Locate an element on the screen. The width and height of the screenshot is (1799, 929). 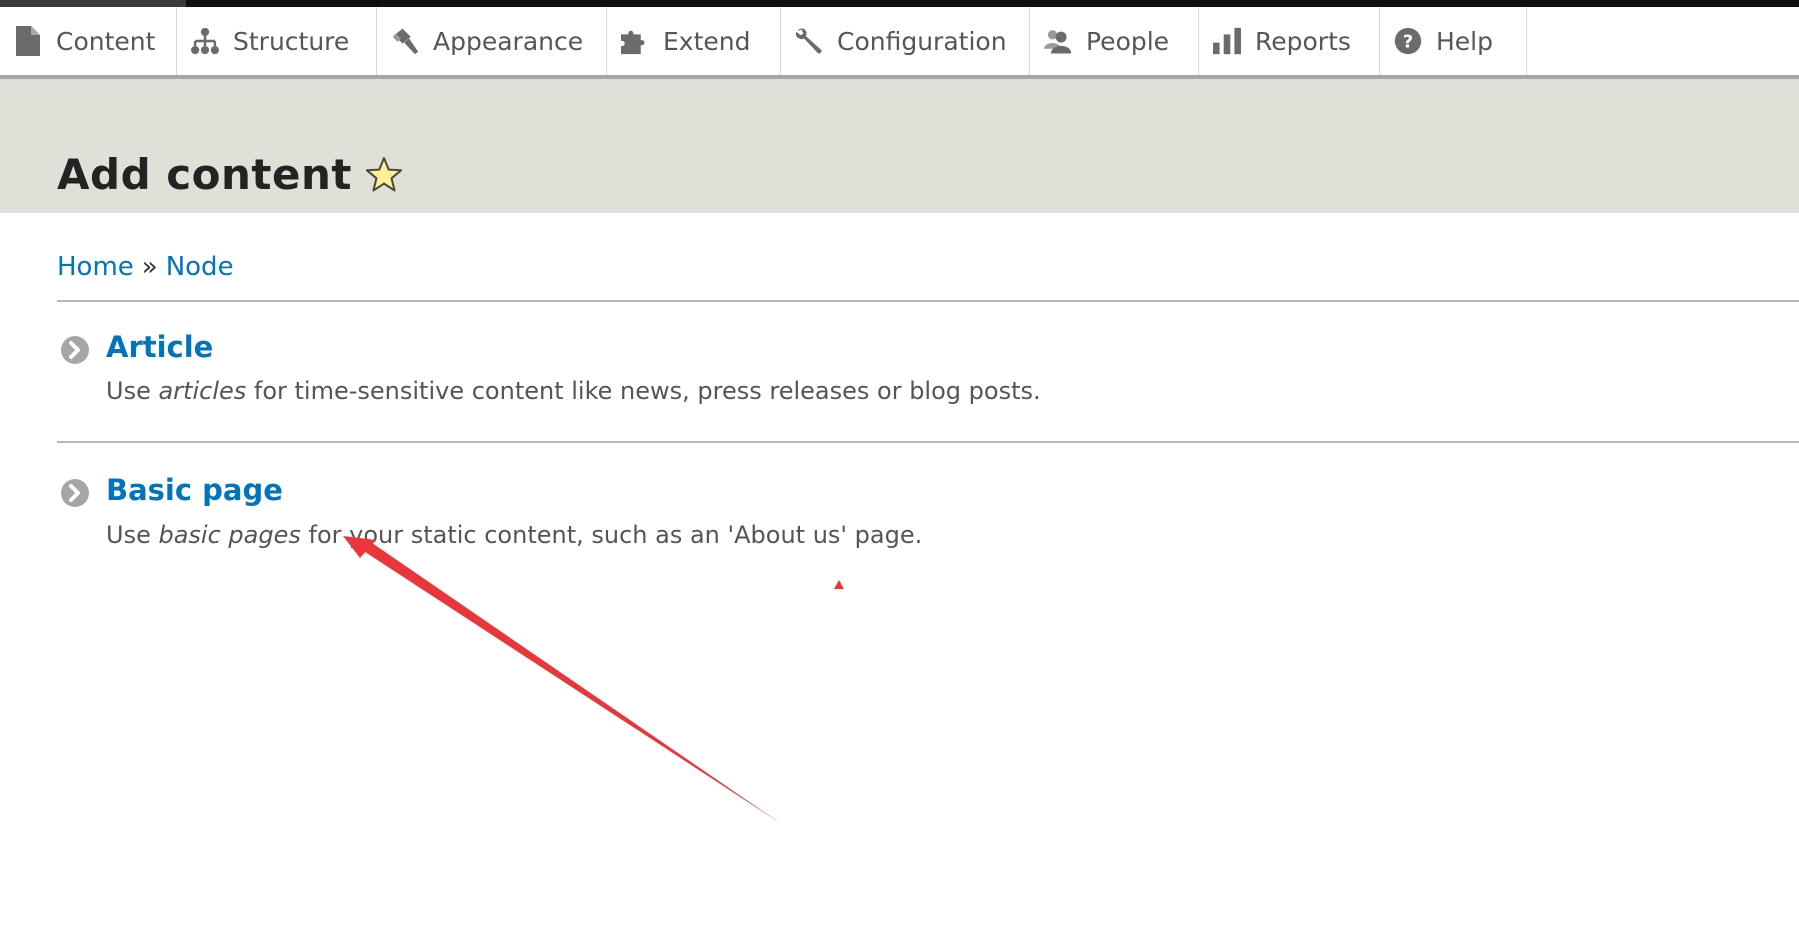
star-icon is located at coordinates (384, 175).